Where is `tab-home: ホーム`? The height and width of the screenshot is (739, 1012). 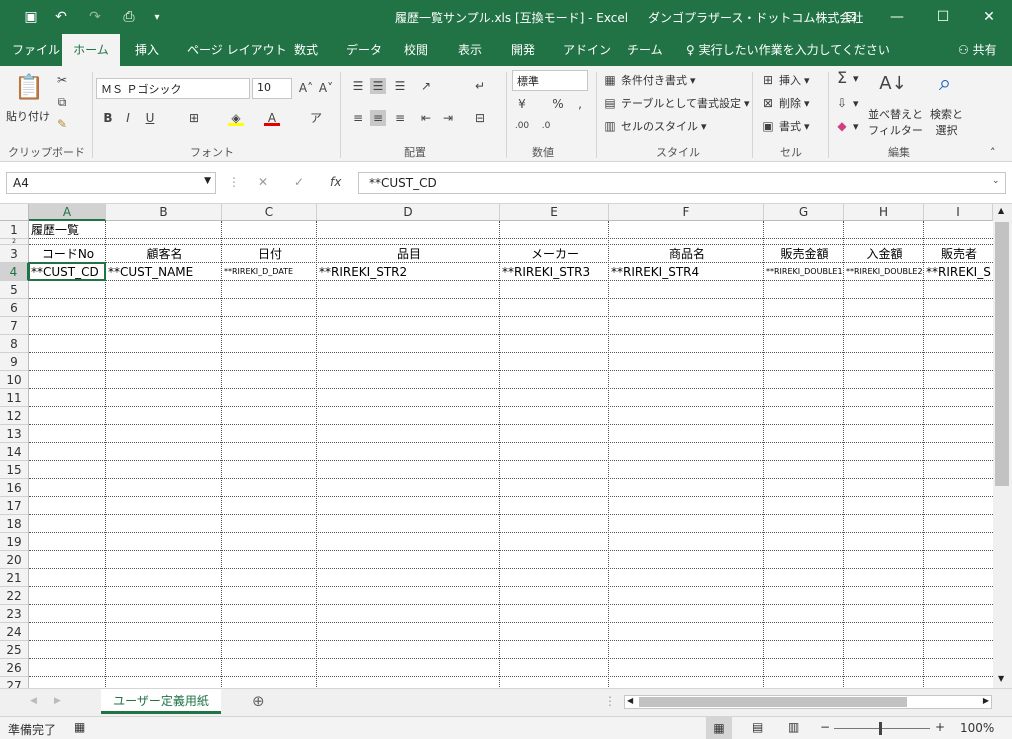
tab-home: ホーム is located at coordinates (91, 50).